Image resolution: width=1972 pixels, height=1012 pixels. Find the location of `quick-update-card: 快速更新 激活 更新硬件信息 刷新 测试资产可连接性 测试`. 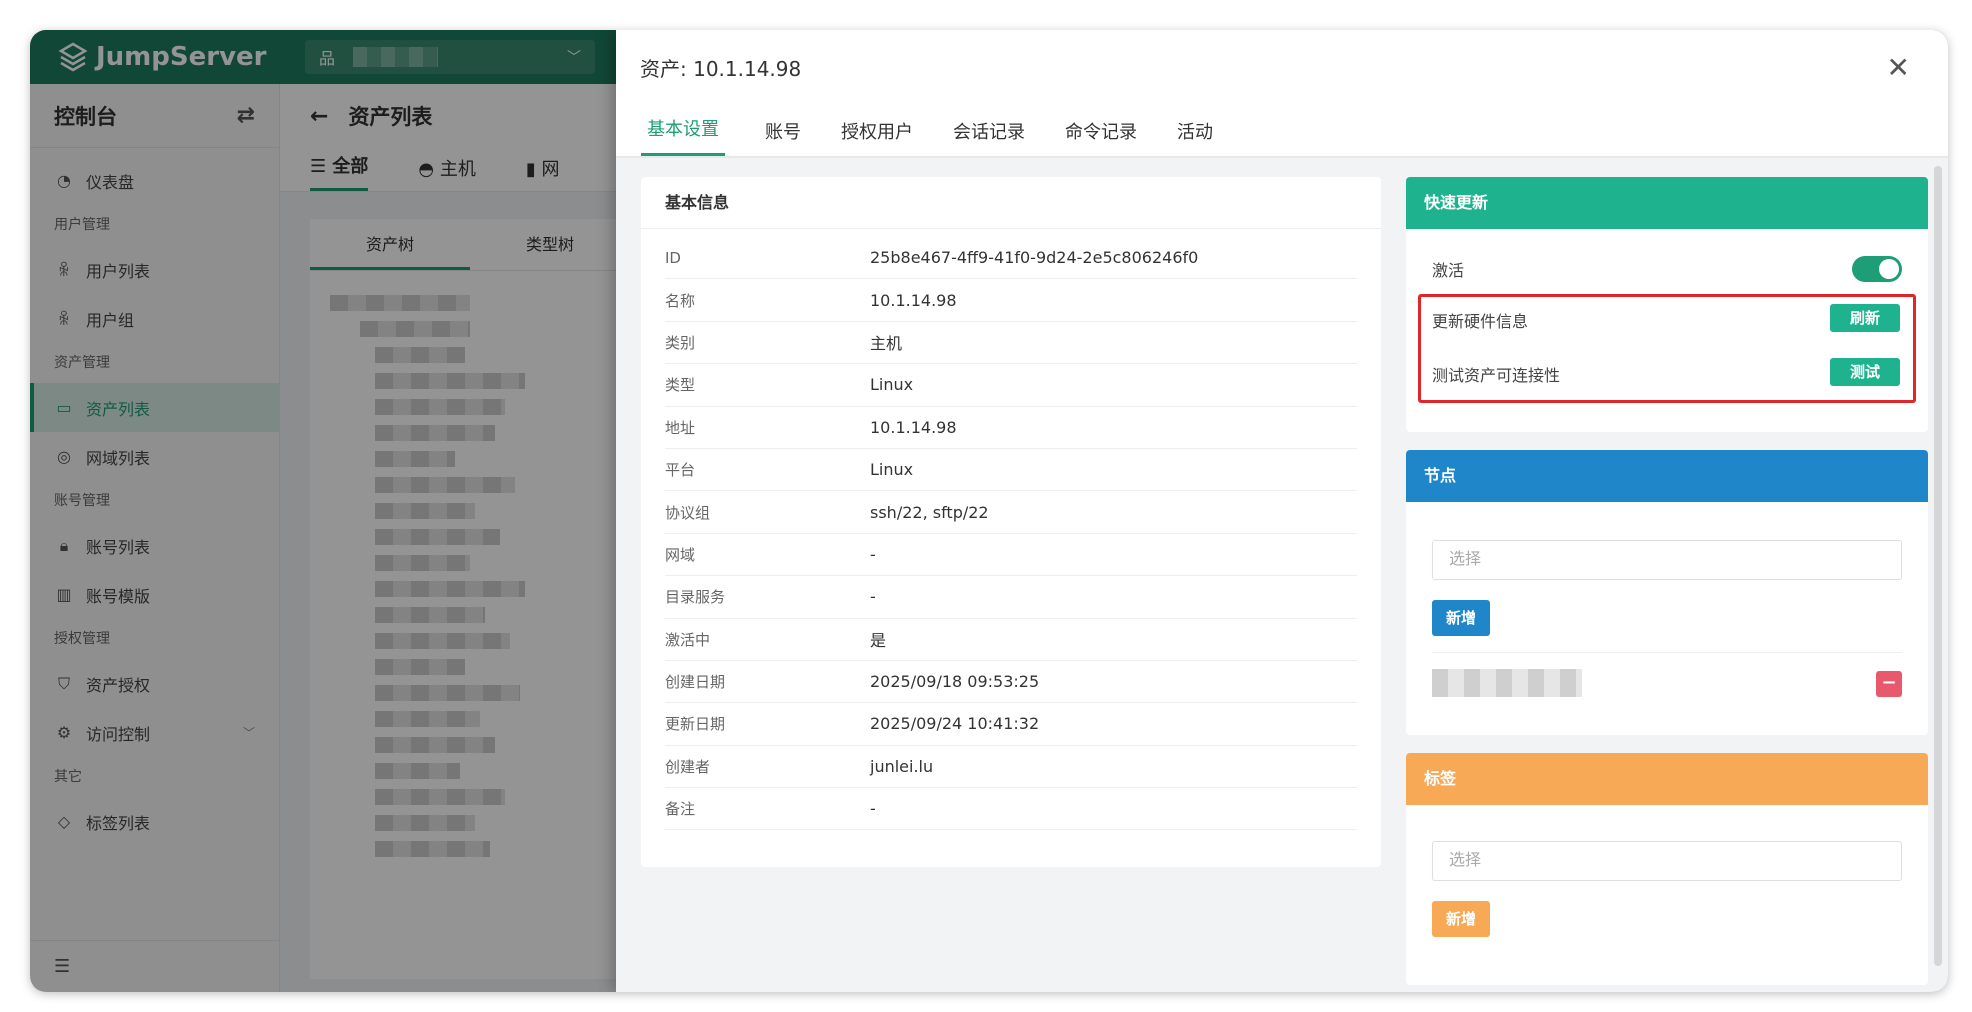

quick-update-card: 快速更新 激活 更新硬件信息 刷新 测试资产可连接性 测试 is located at coordinates (1667, 304).